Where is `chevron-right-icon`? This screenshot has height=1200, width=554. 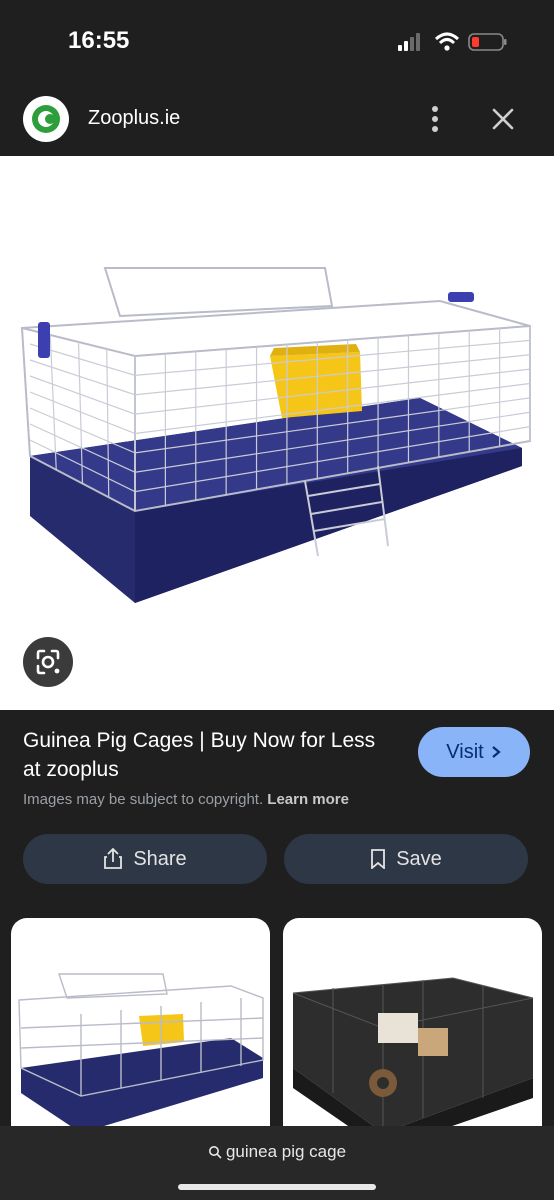 chevron-right-icon is located at coordinates (496, 752).